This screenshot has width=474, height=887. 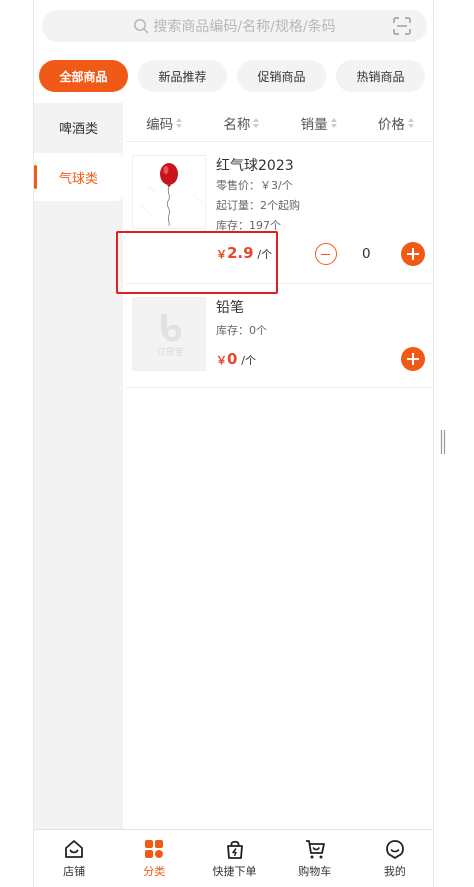 What do you see at coordinates (35, 177) in the screenshot?
I see `active-indicator` at bounding box center [35, 177].